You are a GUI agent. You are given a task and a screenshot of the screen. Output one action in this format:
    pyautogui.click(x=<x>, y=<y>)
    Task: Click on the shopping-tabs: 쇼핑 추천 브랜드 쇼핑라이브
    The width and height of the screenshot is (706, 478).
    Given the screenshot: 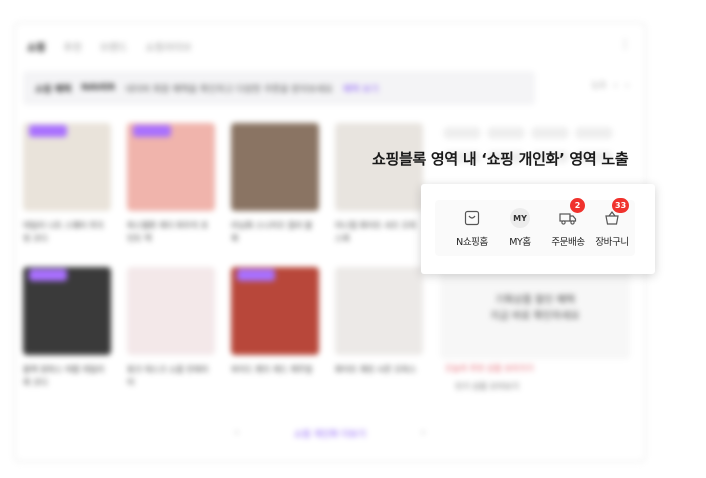 What is the action you would take?
    pyautogui.click(x=109, y=46)
    